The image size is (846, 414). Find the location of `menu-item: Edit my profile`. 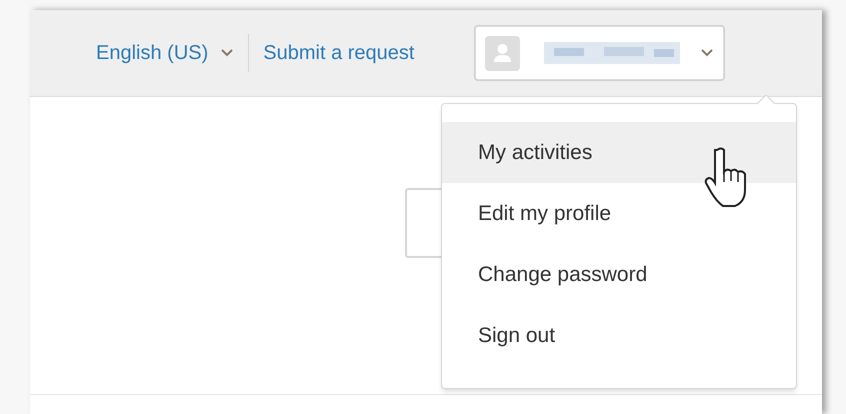

menu-item: Edit my profile is located at coordinates (619, 213).